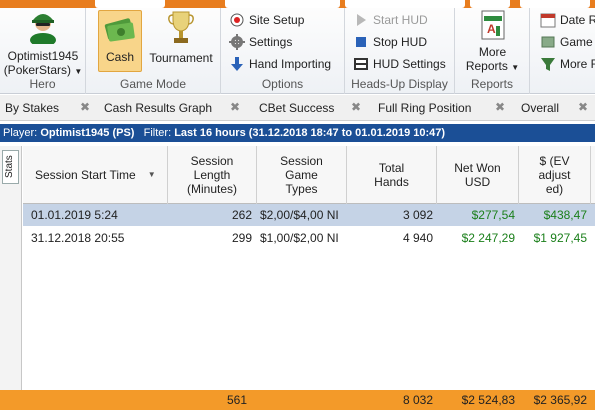 This screenshot has height=410, width=595. What do you see at coordinates (212, 175) in the screenshot?
I see `col-session-length: Session Length (Minutes)` at bounding box center [212, 175].